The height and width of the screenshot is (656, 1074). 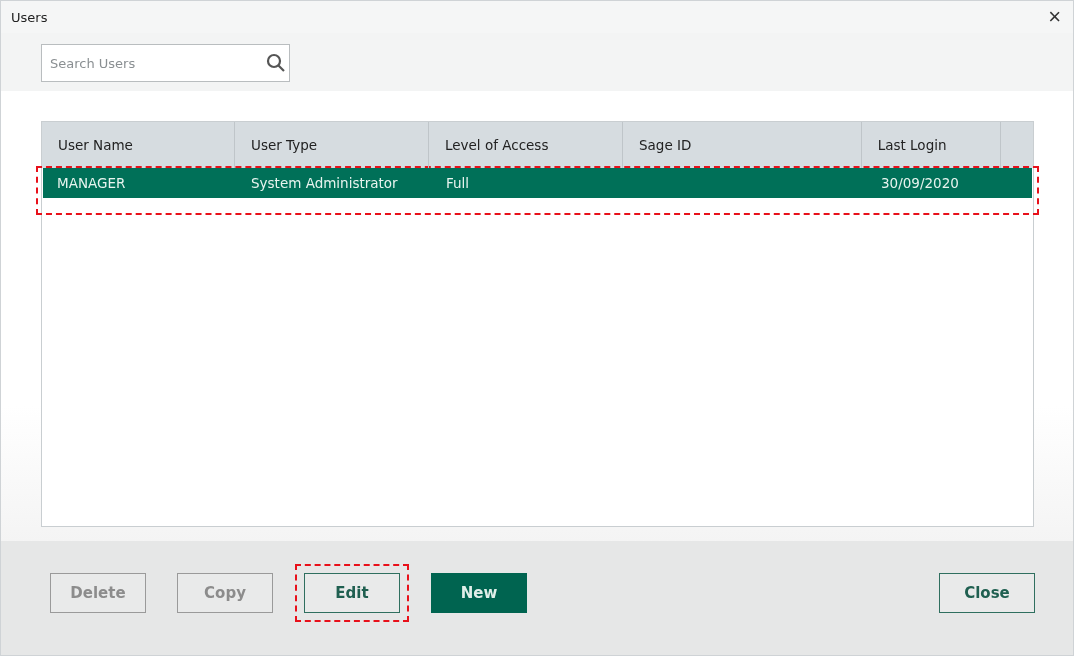 I want to click on action-button: Edit, so click(x=352, y=593).